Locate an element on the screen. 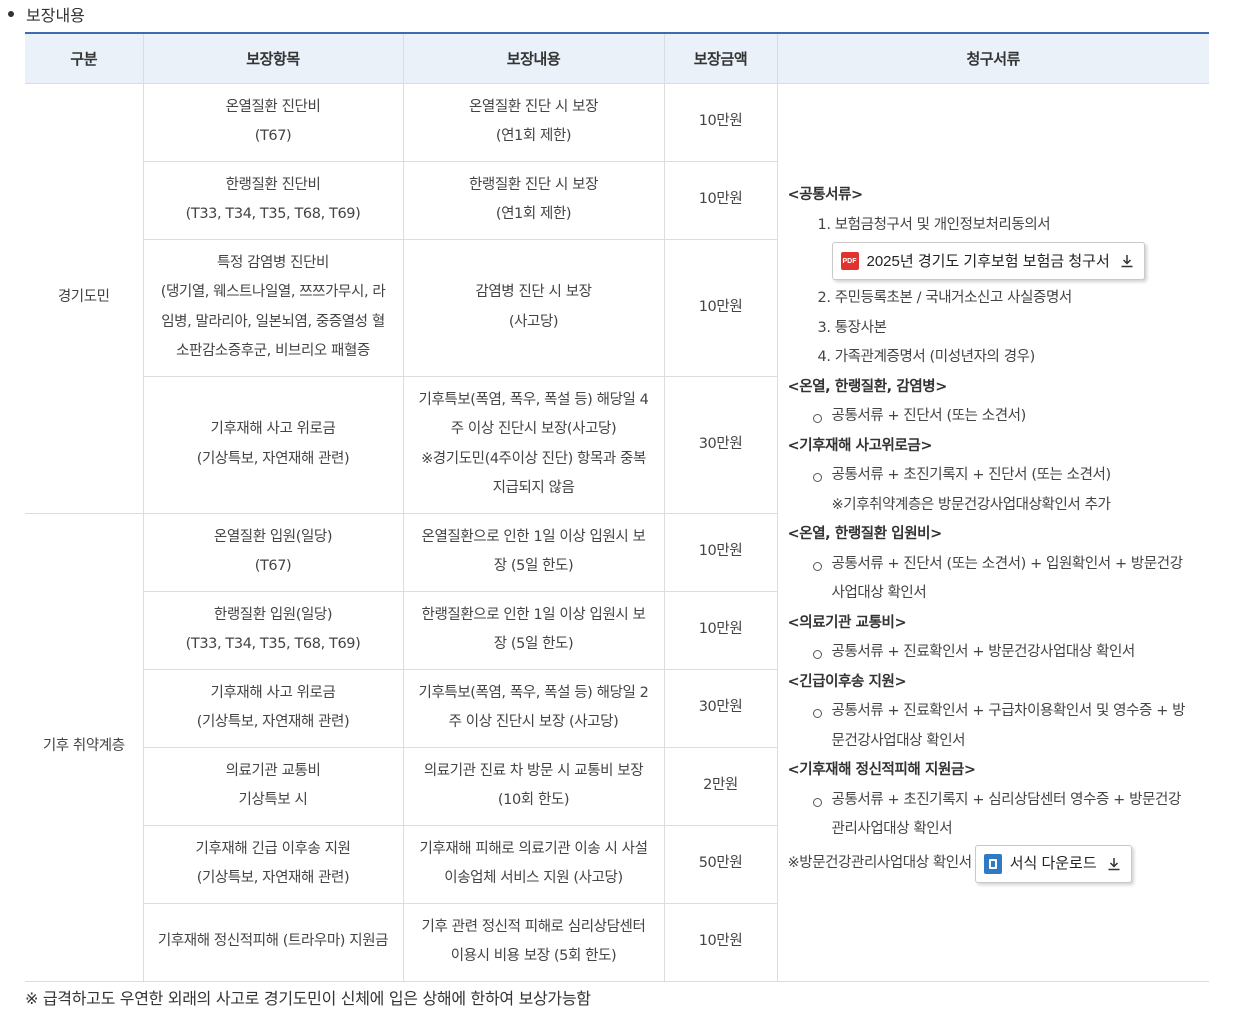 Image resolution: width=1245 pixels, height=1028 pixels. coverage-content: 온열질환으로 인한 1일 이상 입원시 보장 (5일 한도) is located at coordinates (533, 552).